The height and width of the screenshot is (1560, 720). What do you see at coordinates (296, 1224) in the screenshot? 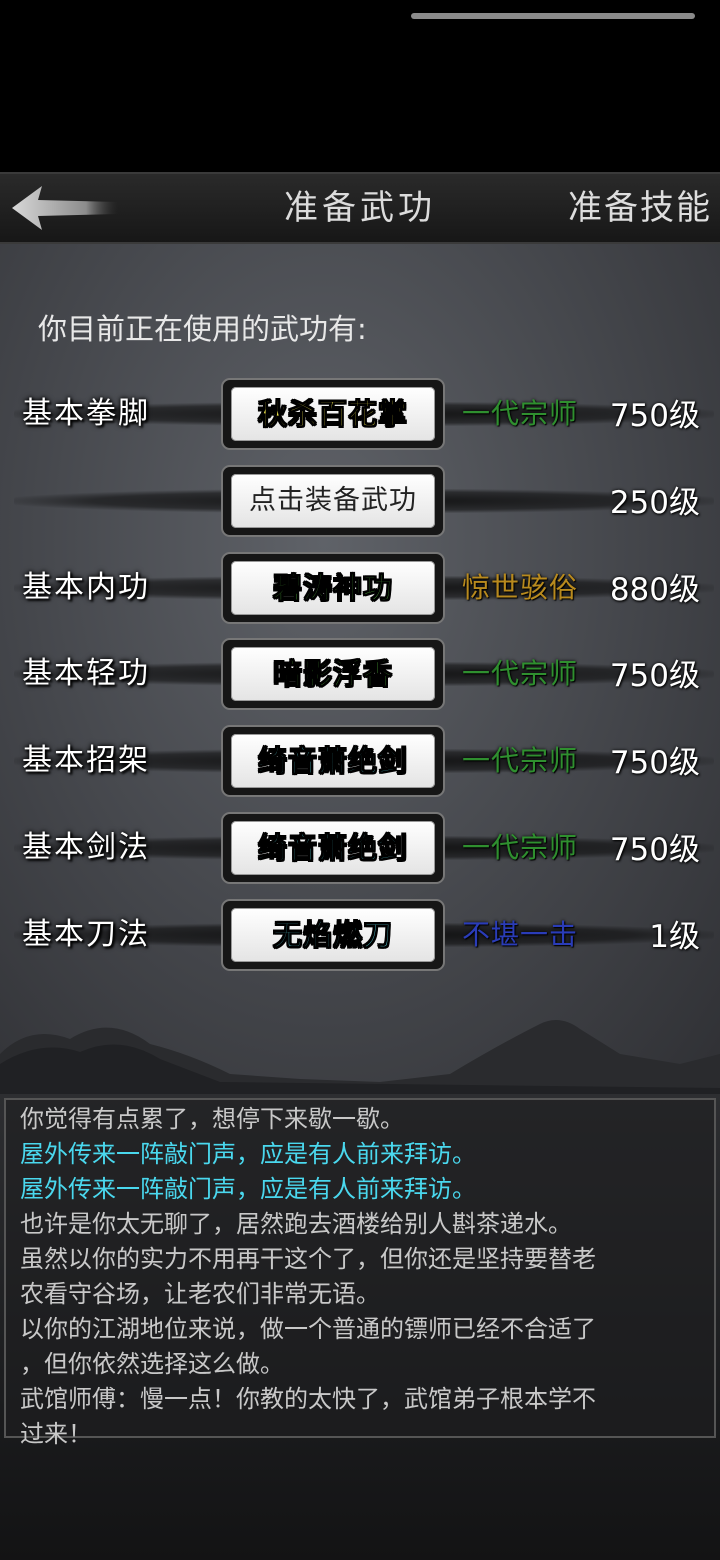
I see `log-line: 也许是你太无聊了，居然跑去酒楼给别人斟茶递水。` at bounding box center [296, 1224].